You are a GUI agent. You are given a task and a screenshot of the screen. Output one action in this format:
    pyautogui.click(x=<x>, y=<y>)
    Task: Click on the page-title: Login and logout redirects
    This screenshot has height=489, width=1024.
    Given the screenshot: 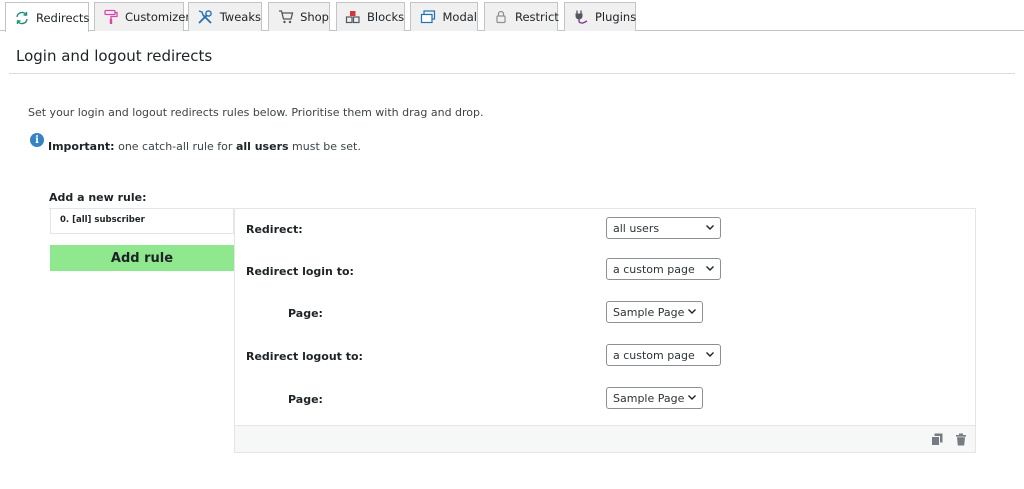 What is the action you would take?
    pyautogui.click(x=114, y=56)
    